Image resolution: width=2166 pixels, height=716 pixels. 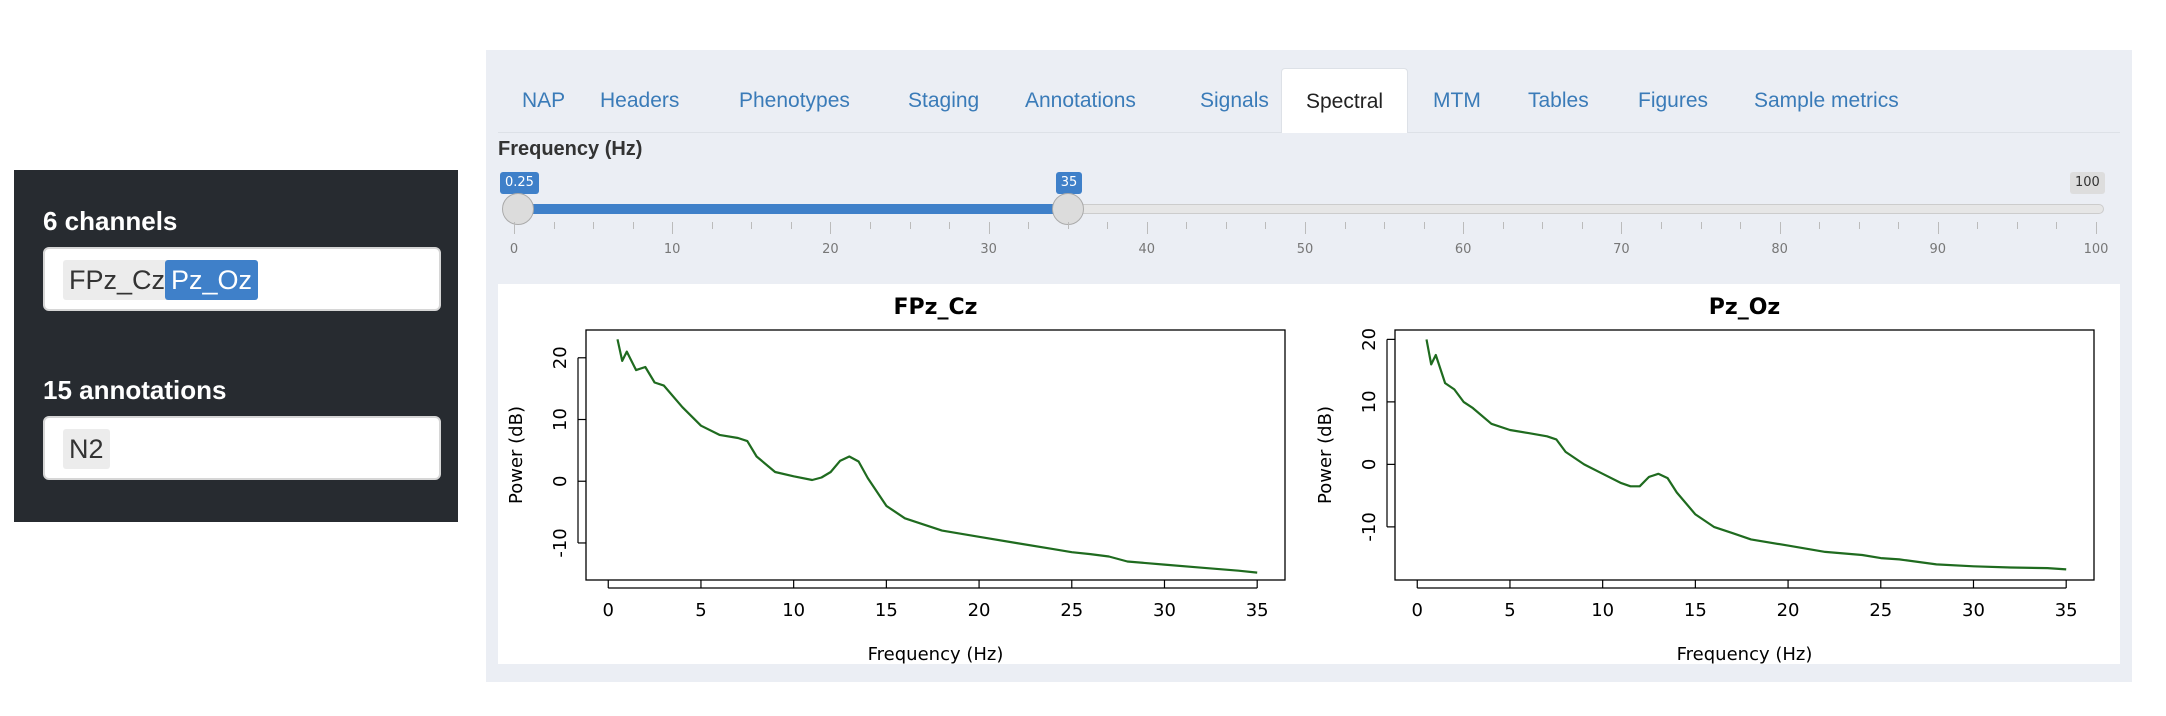 What do you see at coordinates (1558, 100) in the screenshot?
I see `tab-tables: Tables` at bounding box center [1558, 100].